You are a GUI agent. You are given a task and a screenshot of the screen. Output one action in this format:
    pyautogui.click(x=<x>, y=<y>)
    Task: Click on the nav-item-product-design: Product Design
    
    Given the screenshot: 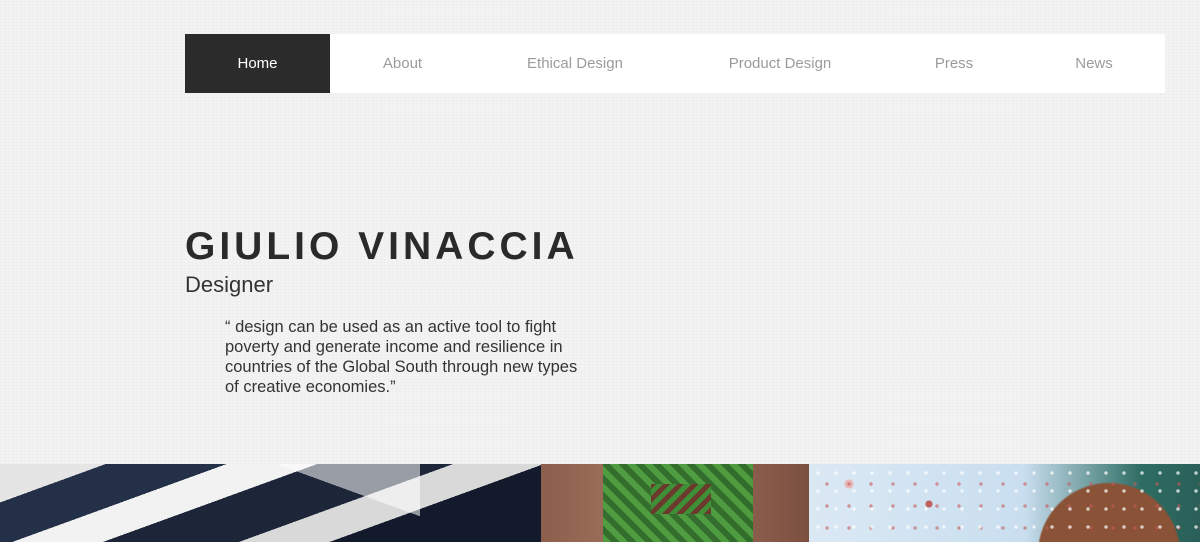 What is the action you would take?
    pyautogui.click(x=780, y=63)
    